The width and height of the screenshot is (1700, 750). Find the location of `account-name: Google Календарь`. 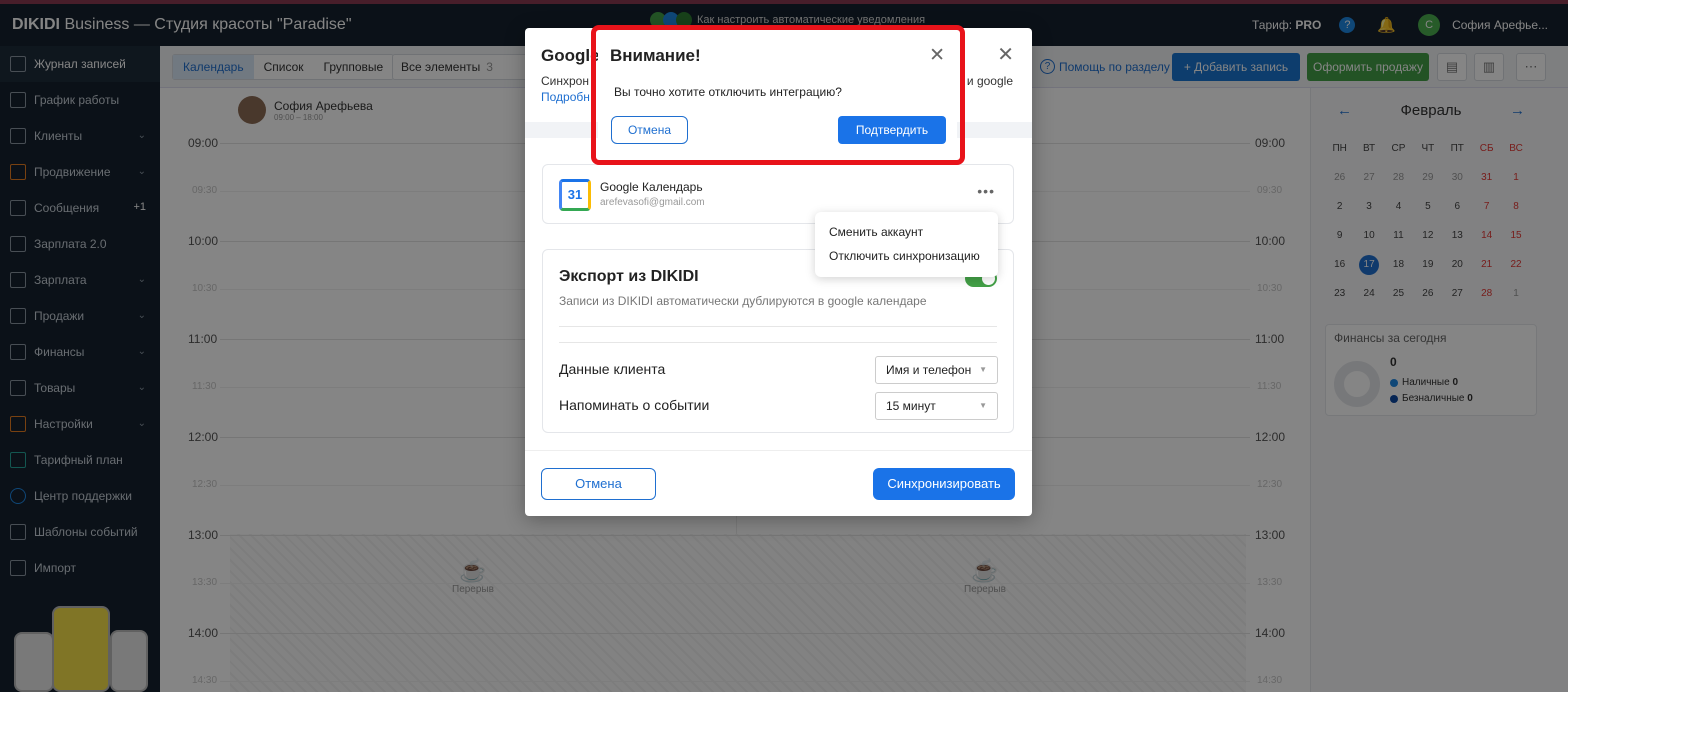

account-name: Google Календарь is located at coordinates (651, 187).